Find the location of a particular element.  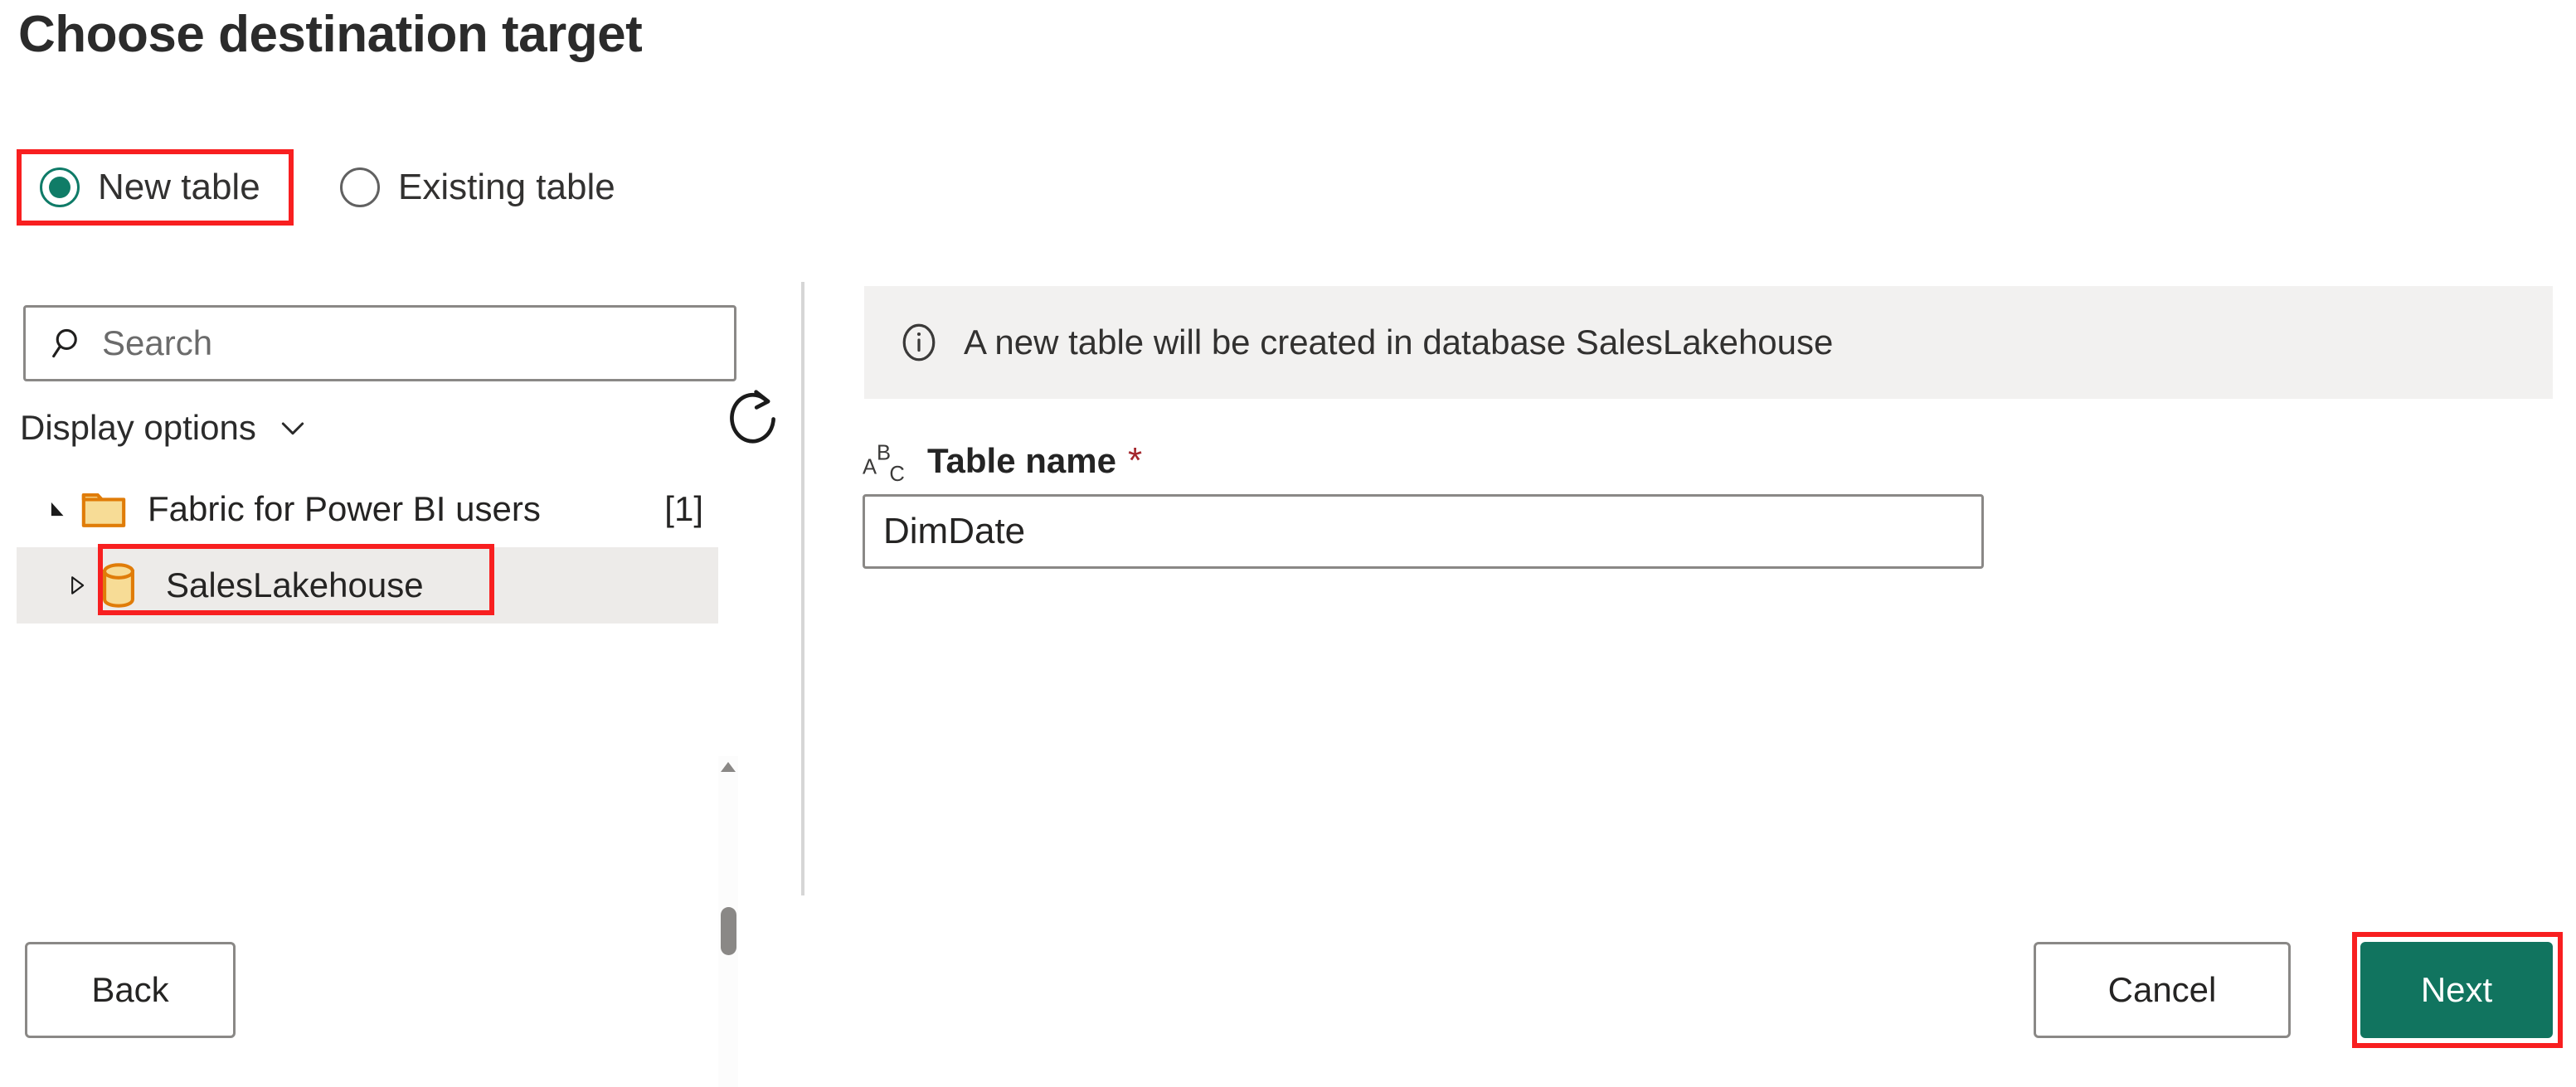

refresh-icon is located at coordinates (752, 417).